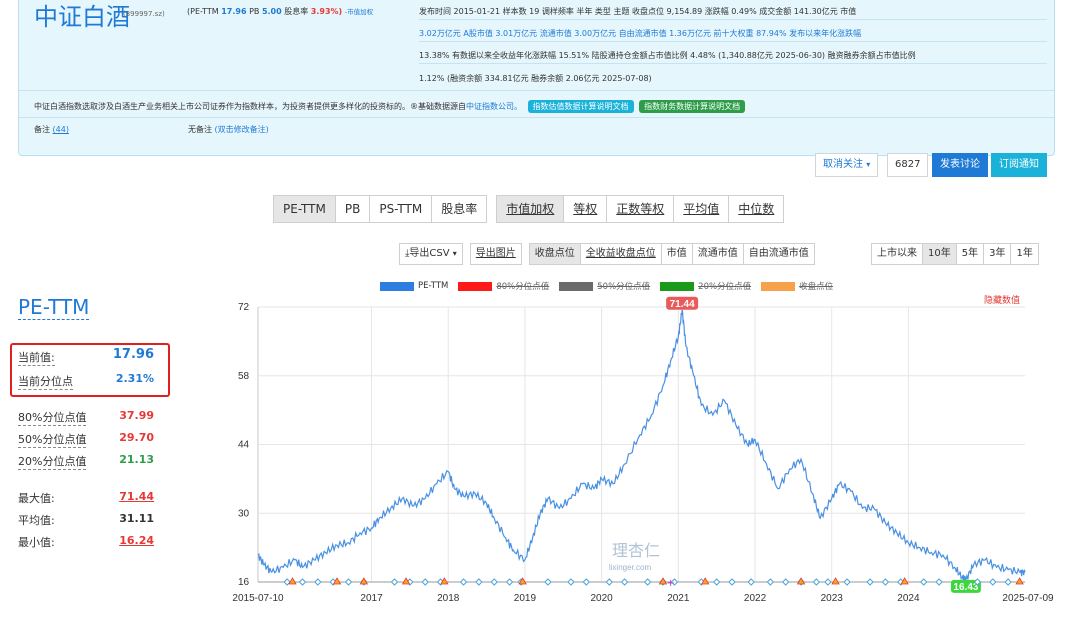 The width and height of the screenshot is (1080, 637). I want to click on y-tick-label: 58, so click(244, 376).